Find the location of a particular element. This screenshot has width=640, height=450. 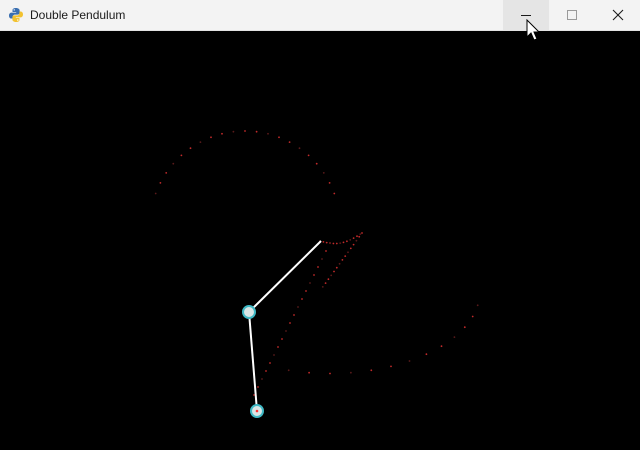

close-icon is located at coordinates (618, 15).